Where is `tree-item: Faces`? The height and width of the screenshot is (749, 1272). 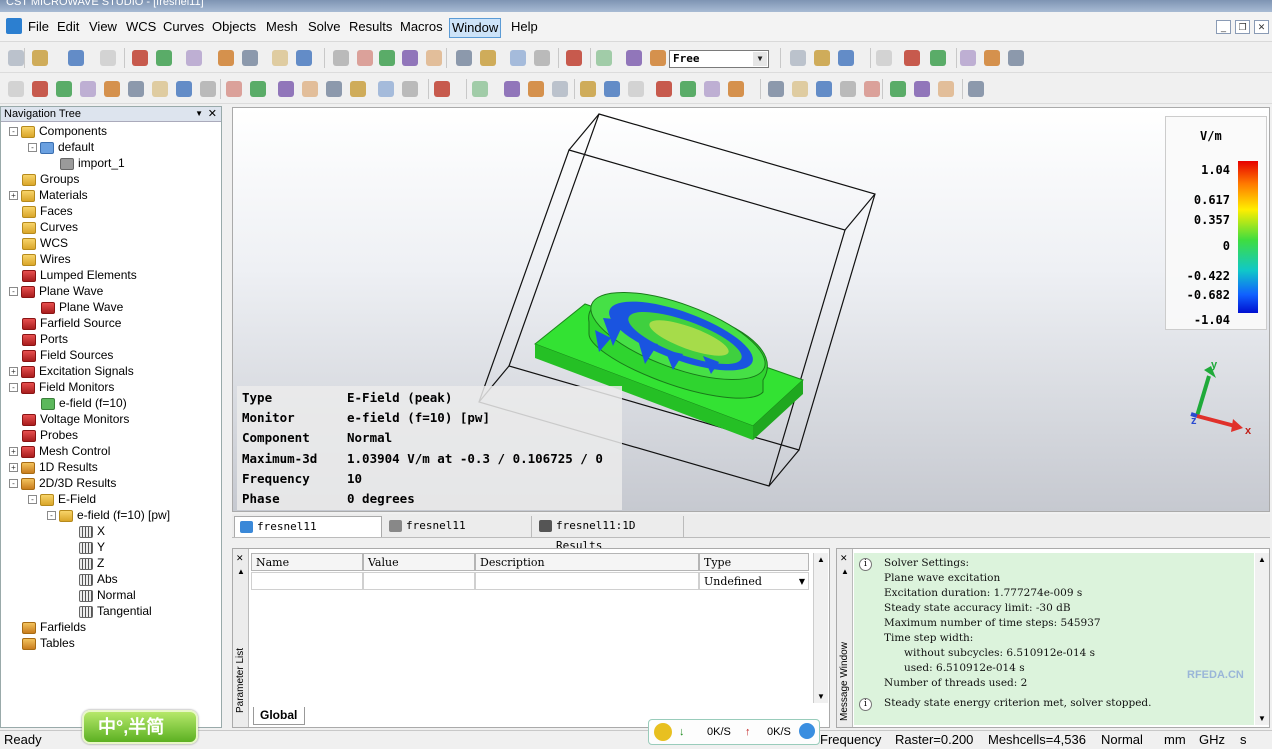 tree-item: Faces is located at coordinates (41, 211).